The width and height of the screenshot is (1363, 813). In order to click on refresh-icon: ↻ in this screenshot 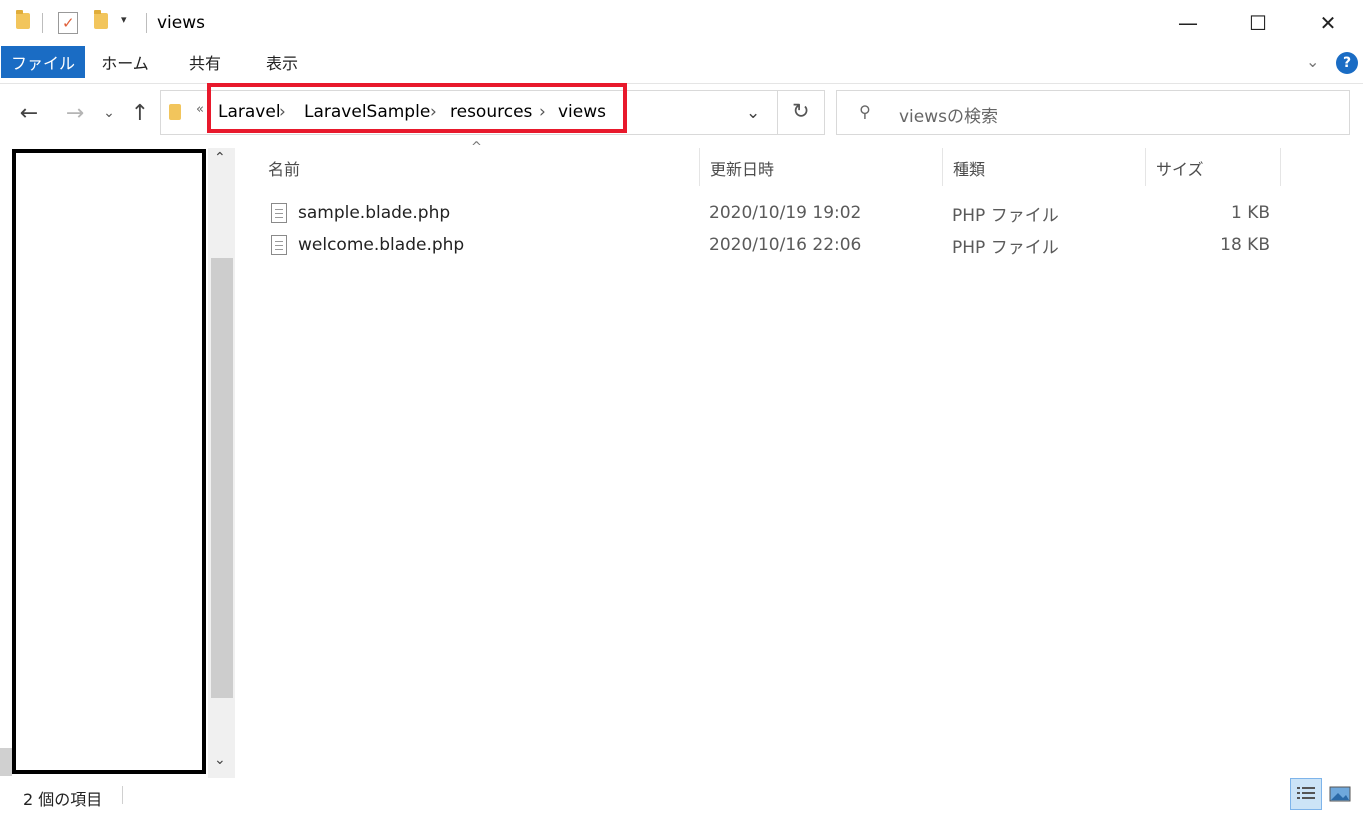, I will do `click(801, 111)`.